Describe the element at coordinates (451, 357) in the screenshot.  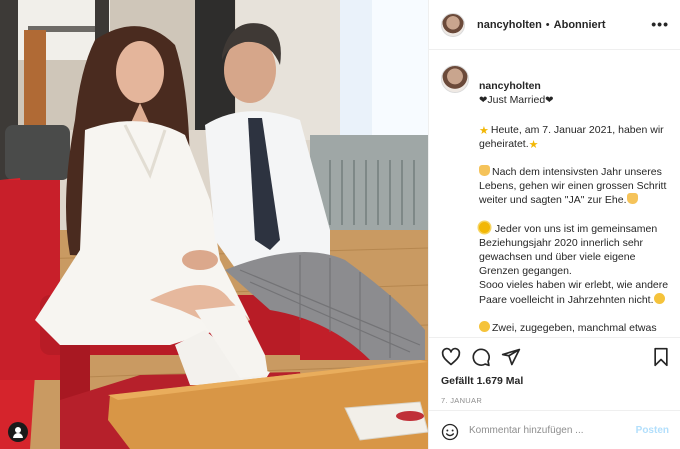
I see `heart-icon` at that location.